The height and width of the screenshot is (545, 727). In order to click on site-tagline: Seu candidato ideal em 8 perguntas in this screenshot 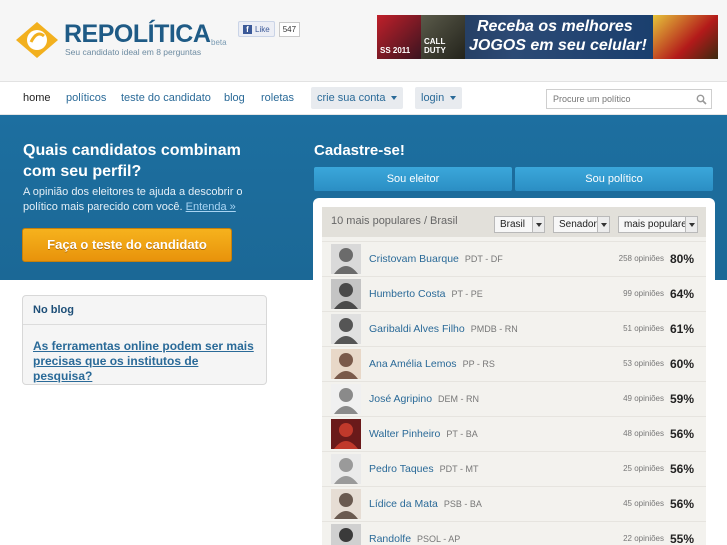, I will do `click(133, 52)`.